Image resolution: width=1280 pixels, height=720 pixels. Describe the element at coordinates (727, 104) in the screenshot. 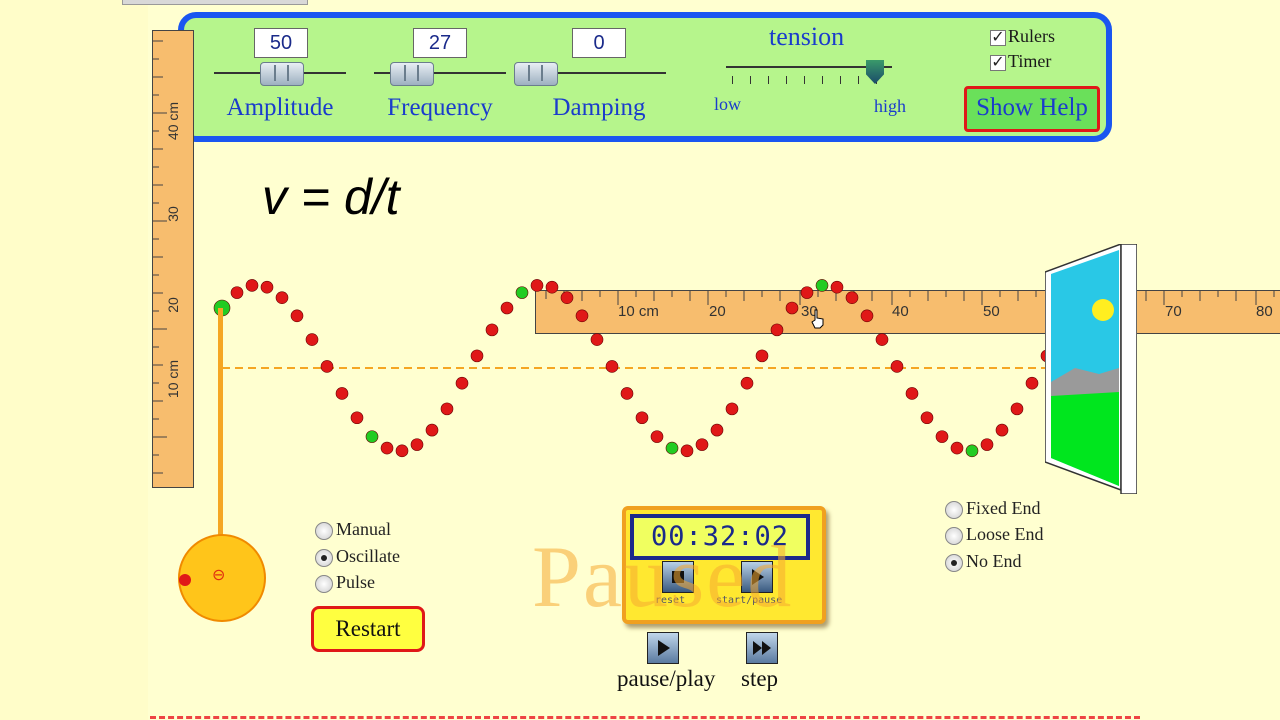

I see `tension-low-label: low` at that location.